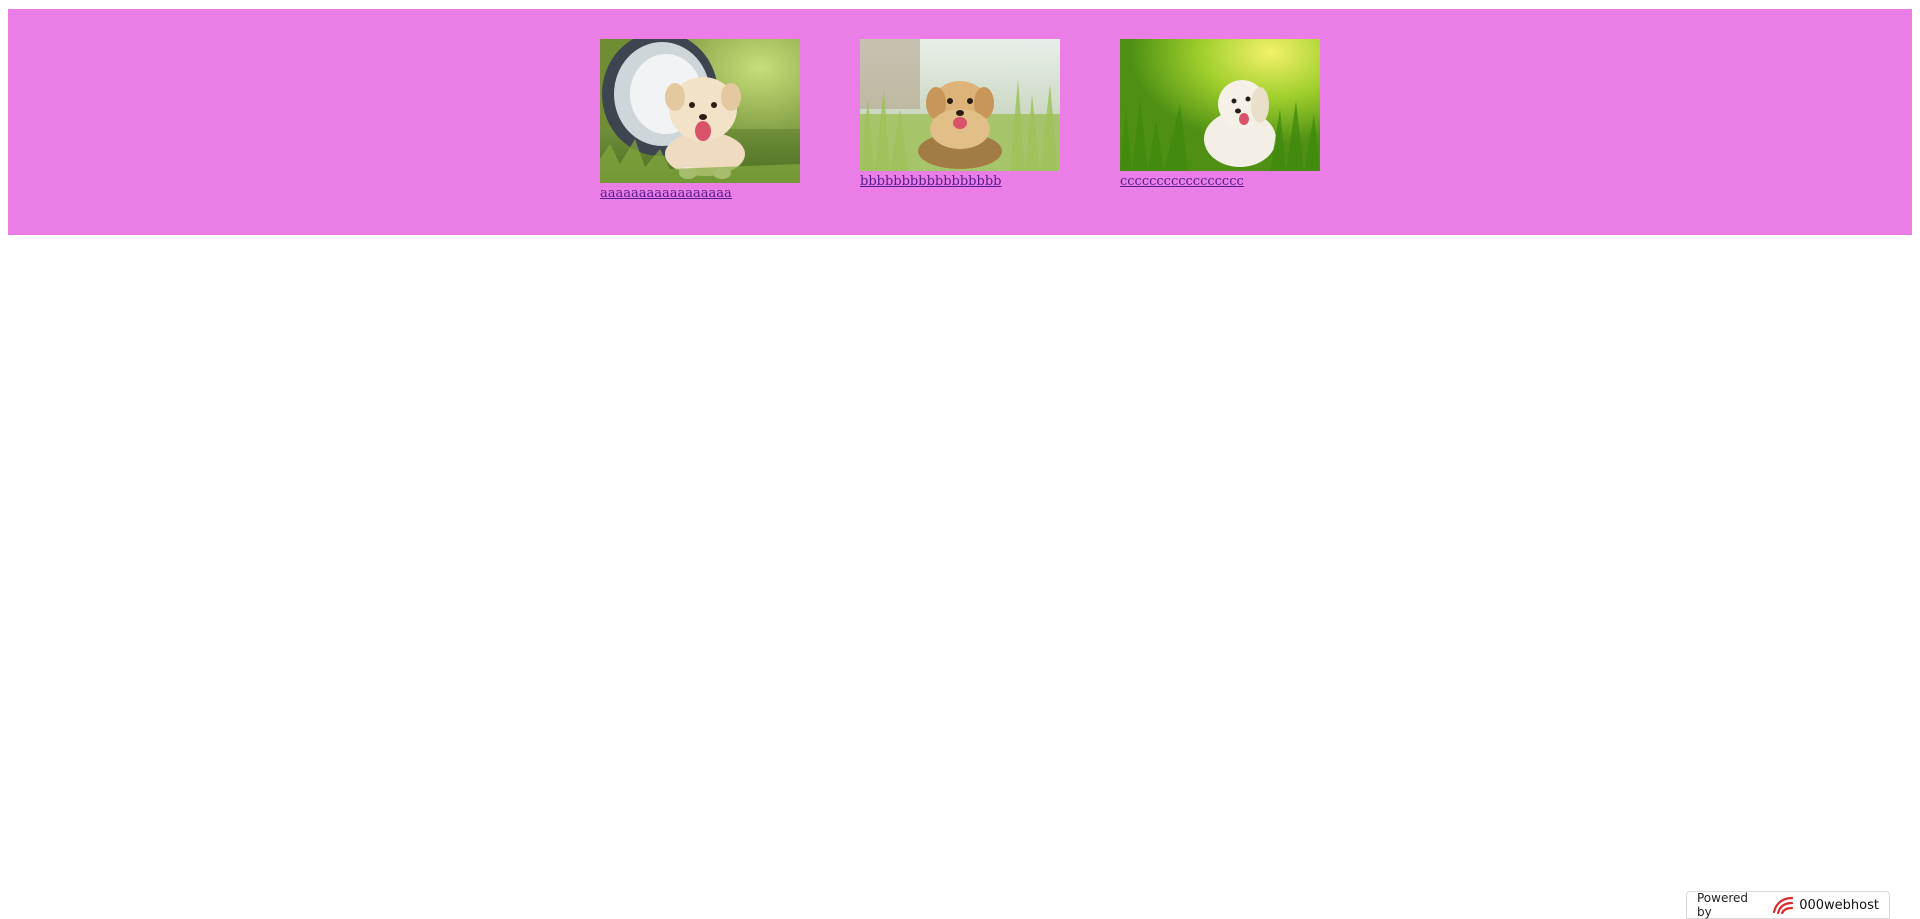 The width and height of the screenshot is (1920, 919). What do you see at coordinates (1783, 905) in the screenshot?
I see `000webhost-logo-icon` at bounding box center [1783, 905].